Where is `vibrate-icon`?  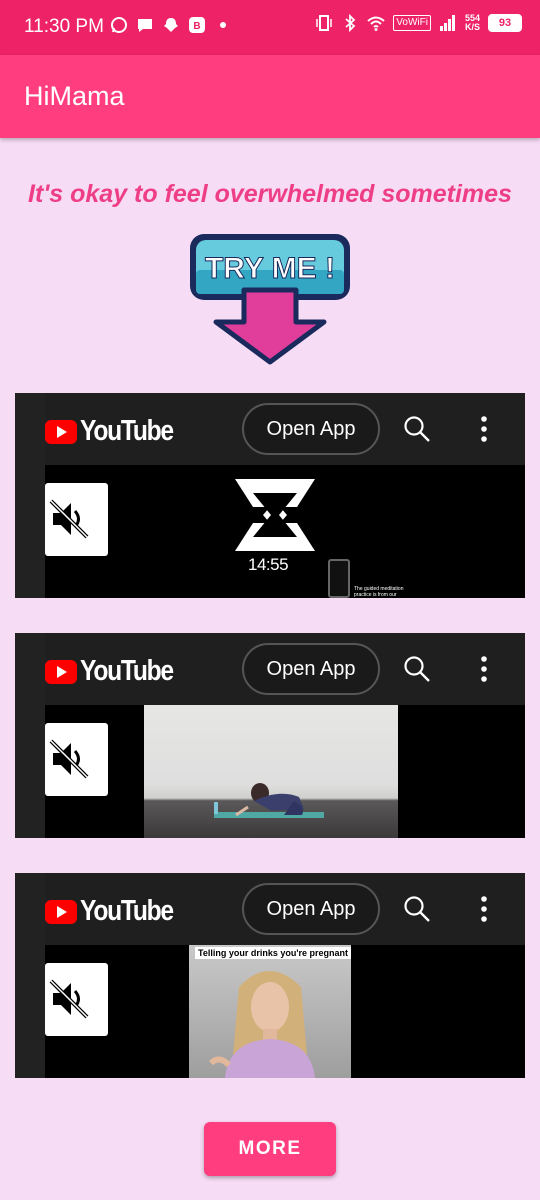
vibrate-icon is located at coordinates (324, 23).